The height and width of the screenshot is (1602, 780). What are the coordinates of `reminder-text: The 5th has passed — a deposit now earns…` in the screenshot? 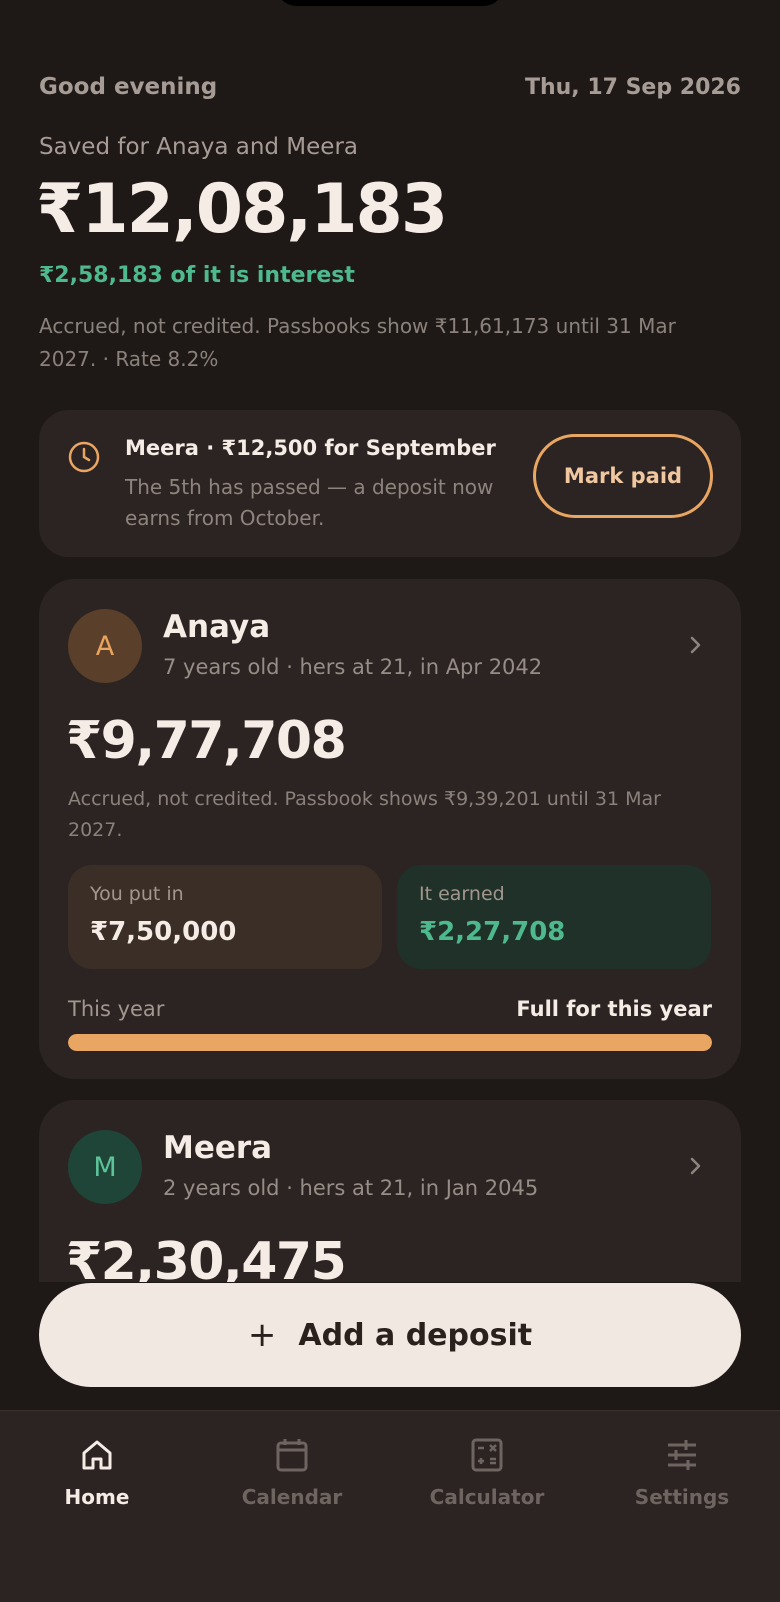 It's located at (309, 502).